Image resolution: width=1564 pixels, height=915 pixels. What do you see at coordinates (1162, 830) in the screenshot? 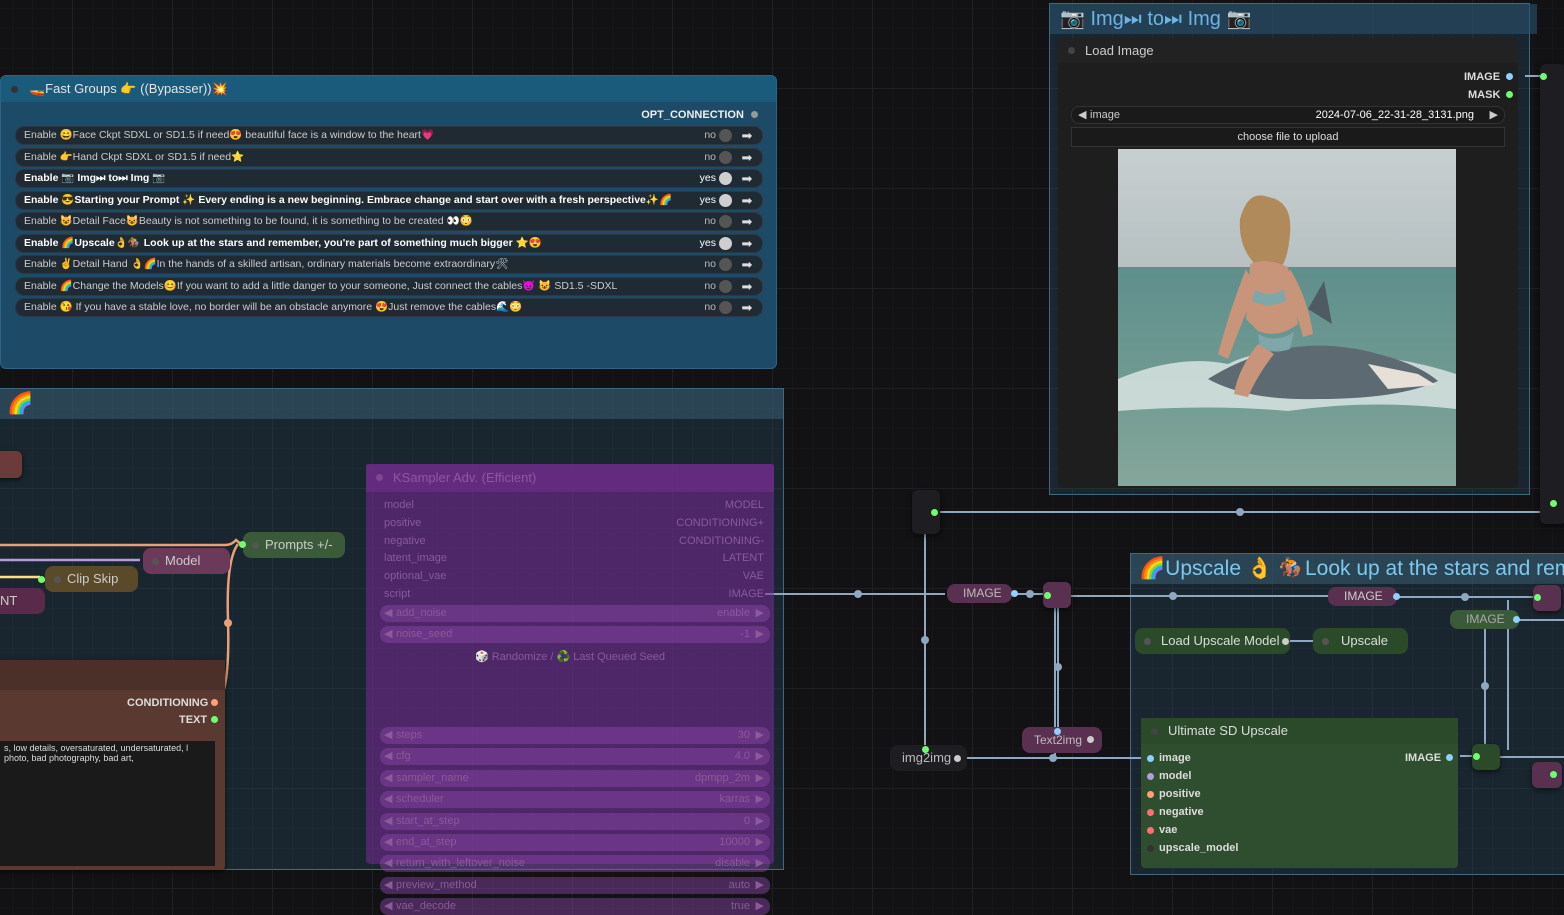
I see `upscale-input: vae` at bounding box center [1162, 830].